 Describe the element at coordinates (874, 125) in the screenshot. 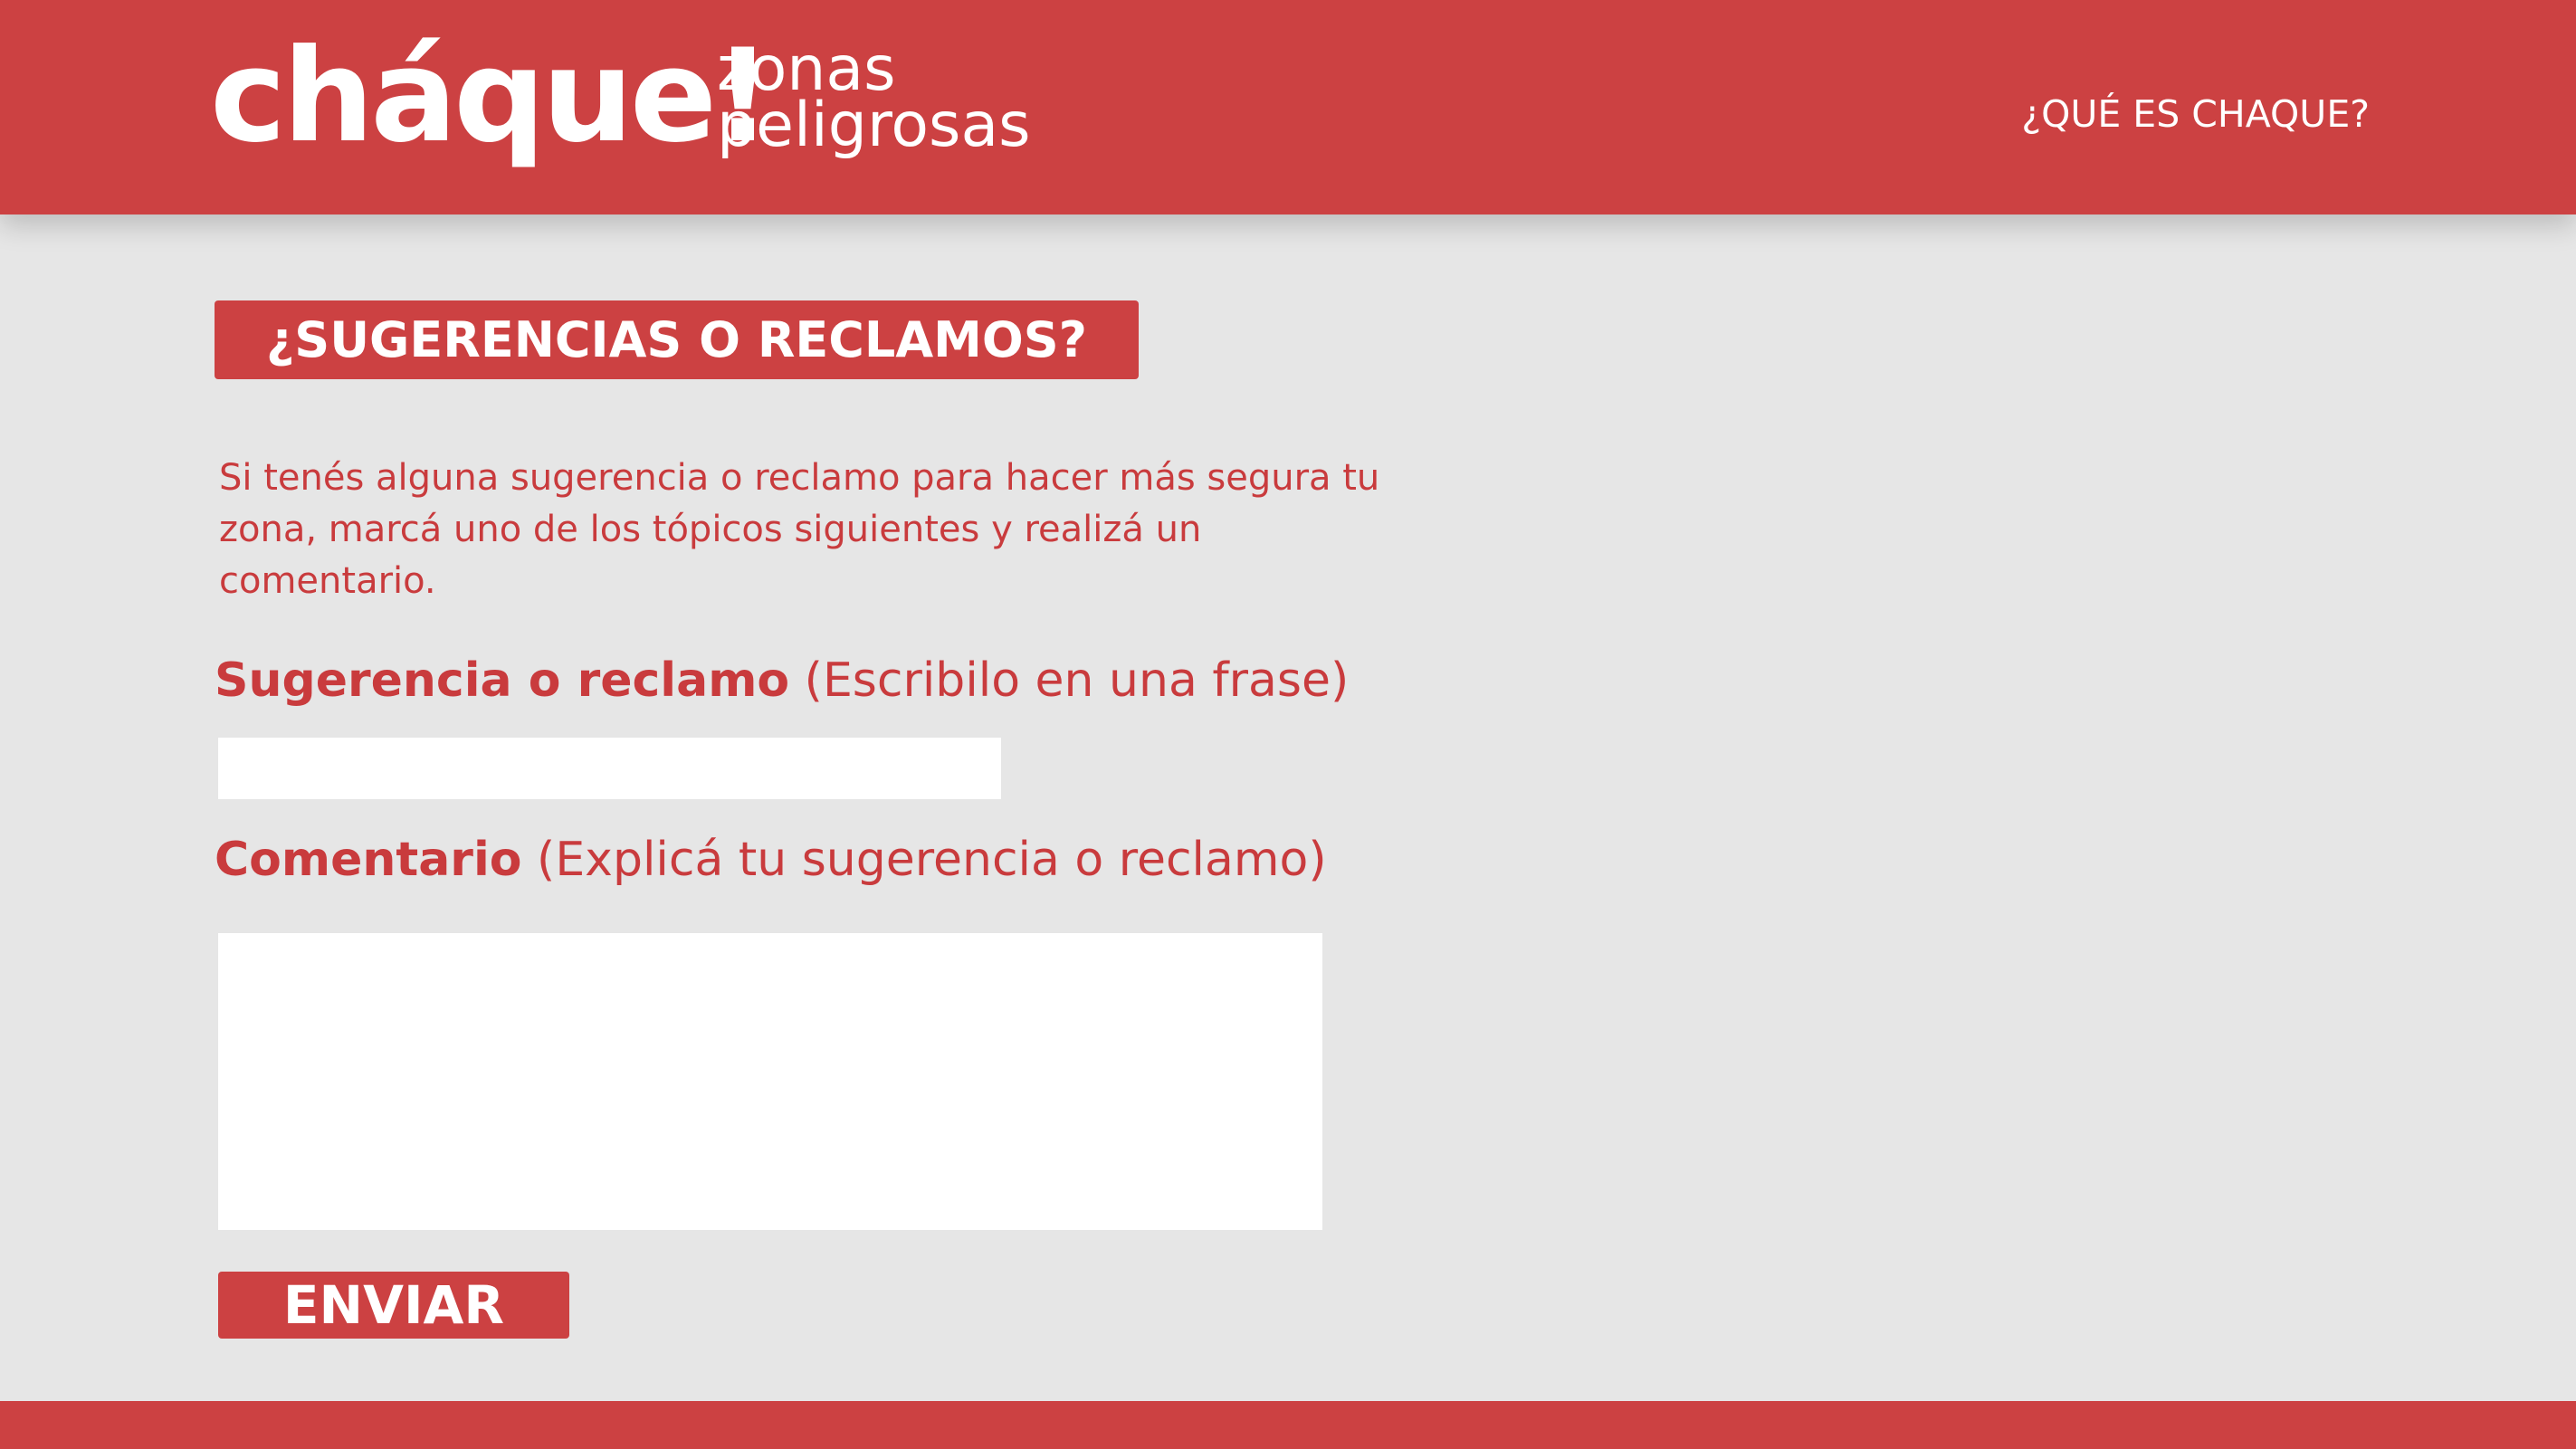

I see `logo-subtitle-line-2: peligrosas` at that location.